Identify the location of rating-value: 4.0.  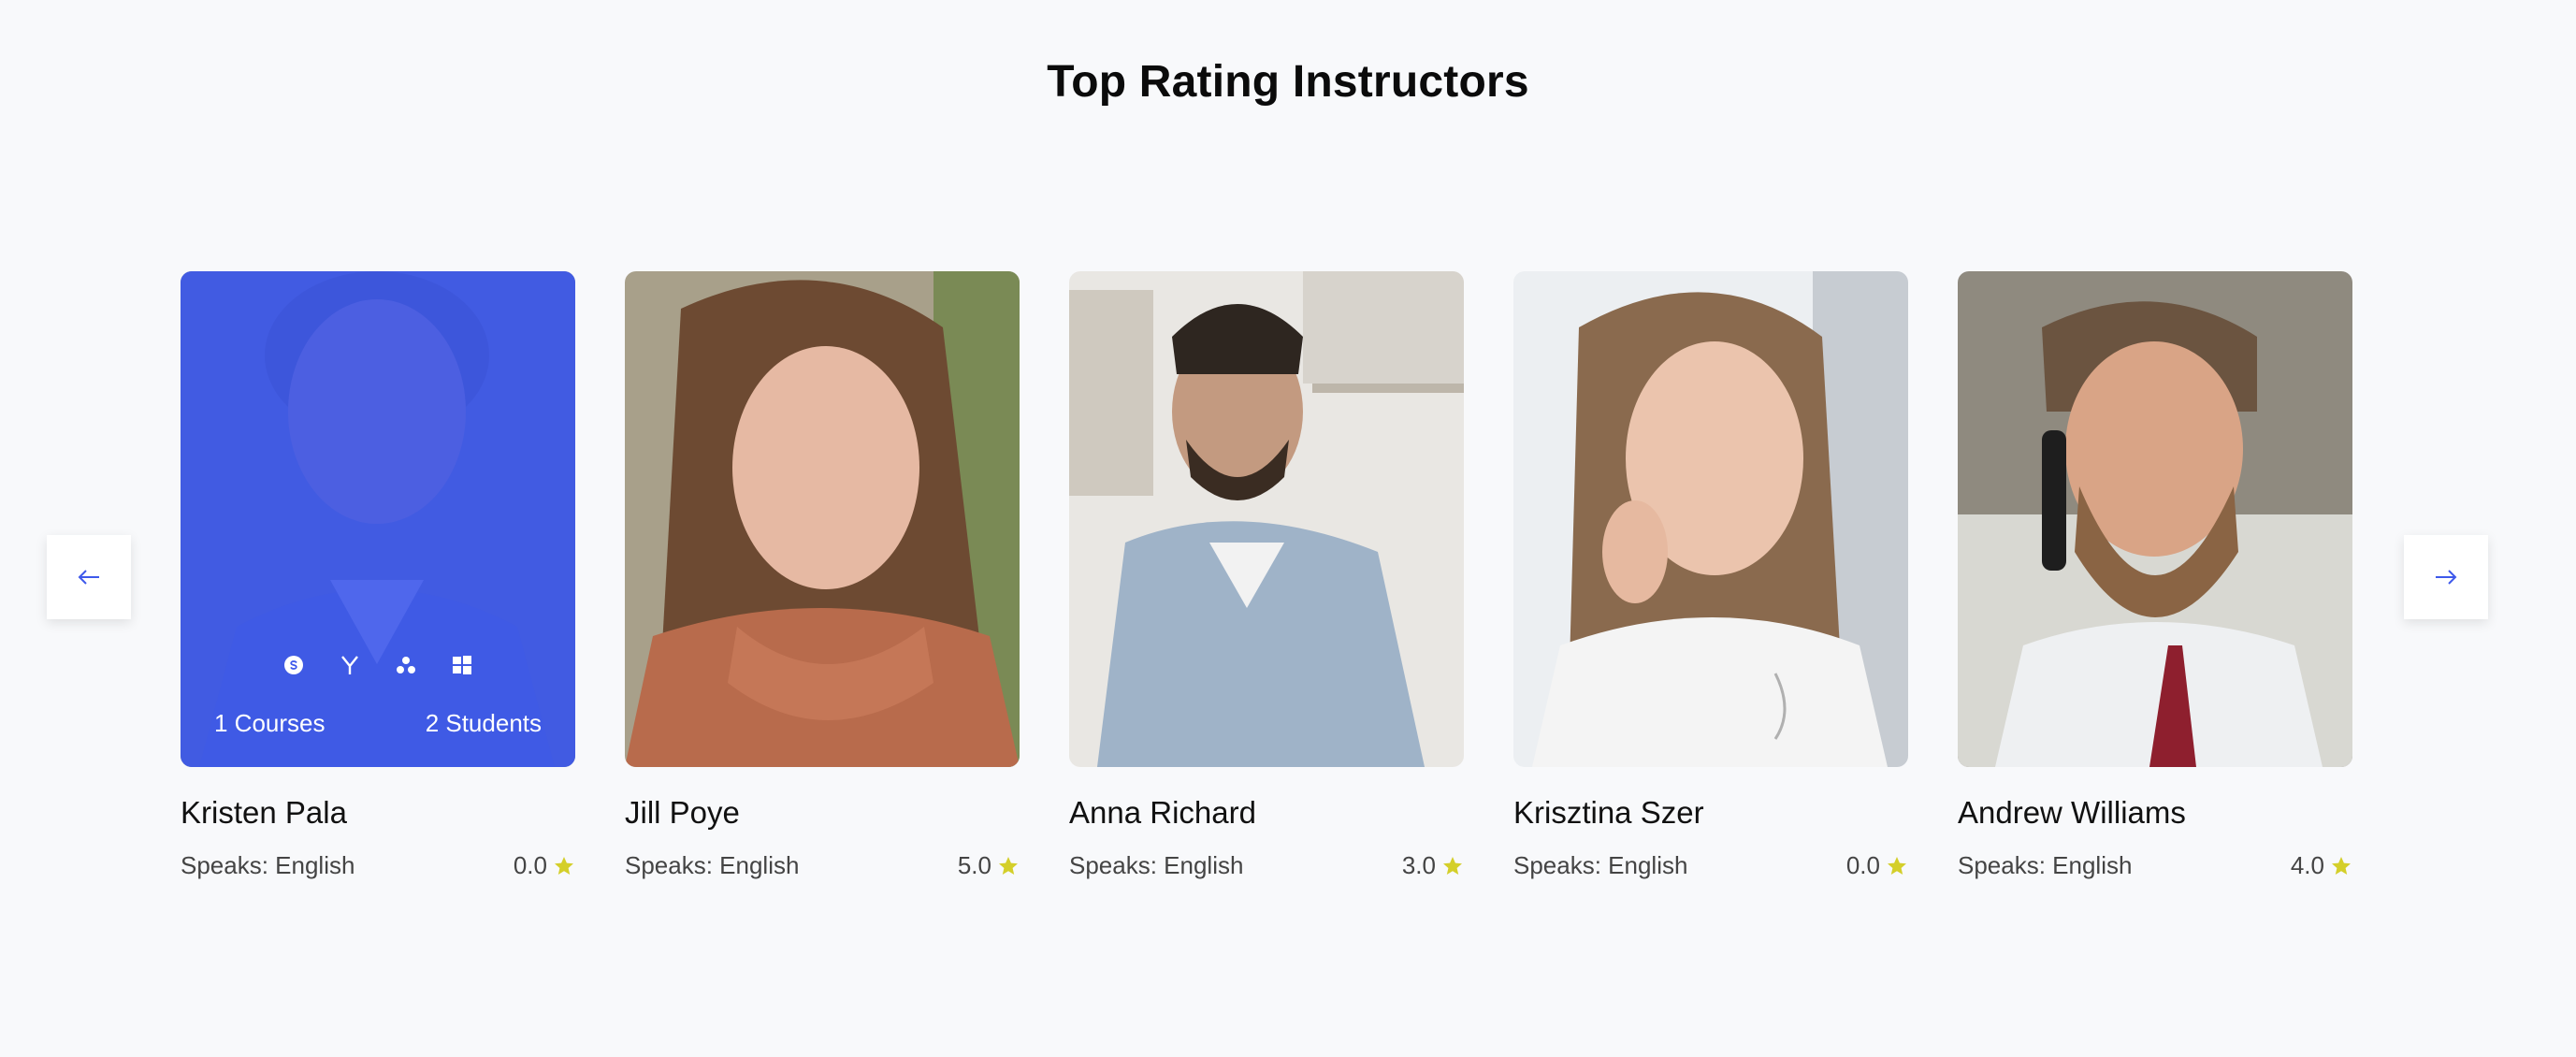
(2307, 865).